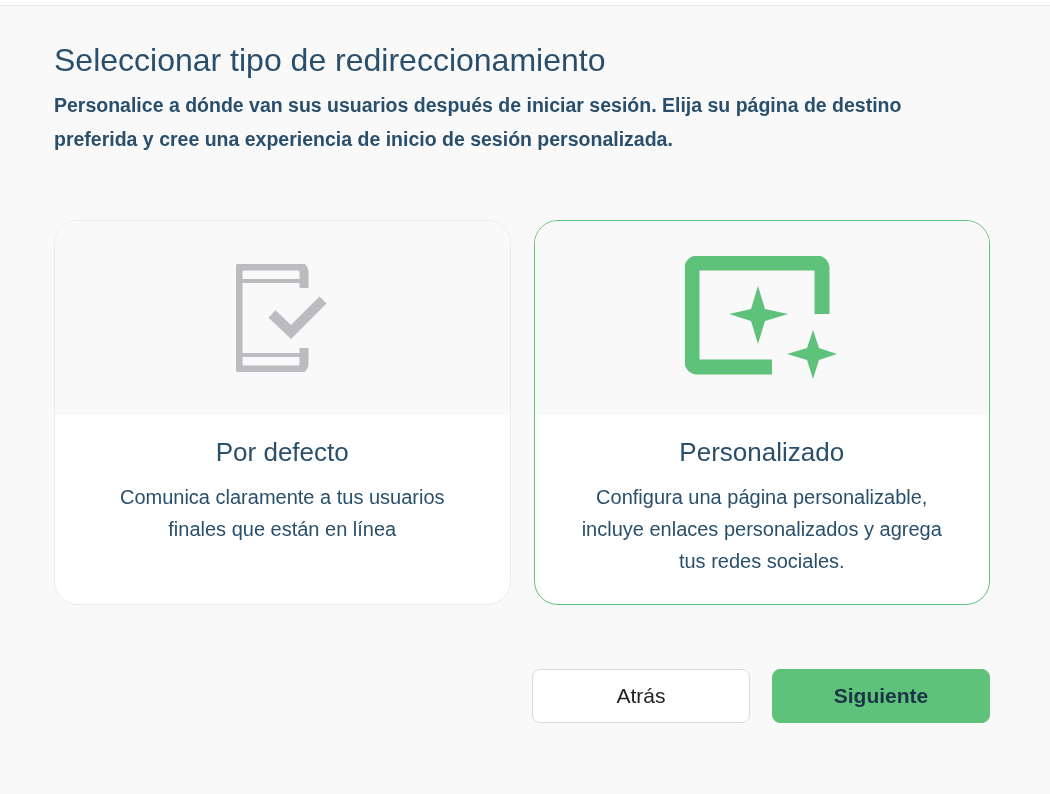 Image resolution: width=1050 pixels, height=794 pixels. I want to click on screen-sparkle-icon, so click(761, 318).